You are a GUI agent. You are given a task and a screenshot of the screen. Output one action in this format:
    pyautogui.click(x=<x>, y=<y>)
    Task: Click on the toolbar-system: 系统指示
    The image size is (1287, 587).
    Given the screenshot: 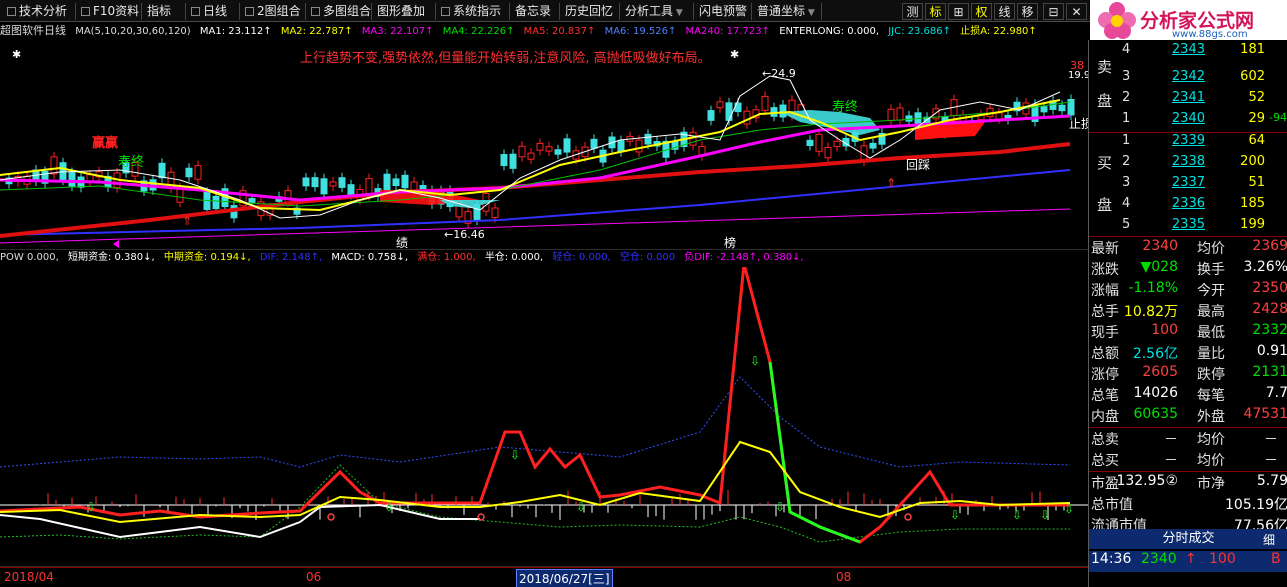 What is the action you would take?
    pyautogui.click(x=474, y=11)
    